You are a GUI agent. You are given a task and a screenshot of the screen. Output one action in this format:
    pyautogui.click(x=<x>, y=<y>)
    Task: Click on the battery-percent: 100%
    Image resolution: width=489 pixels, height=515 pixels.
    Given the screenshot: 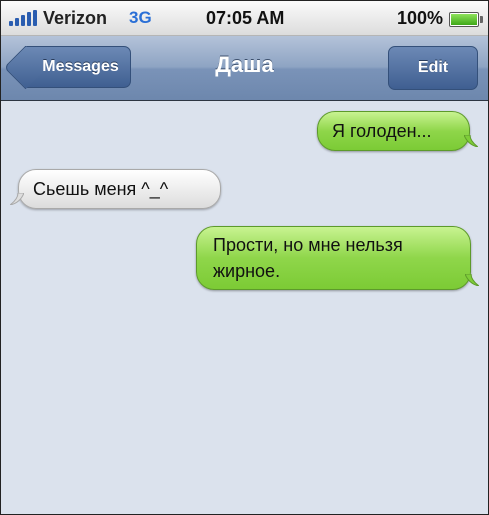 What is the action you would take?
    pyautogui.click(x=420, y=18)
    